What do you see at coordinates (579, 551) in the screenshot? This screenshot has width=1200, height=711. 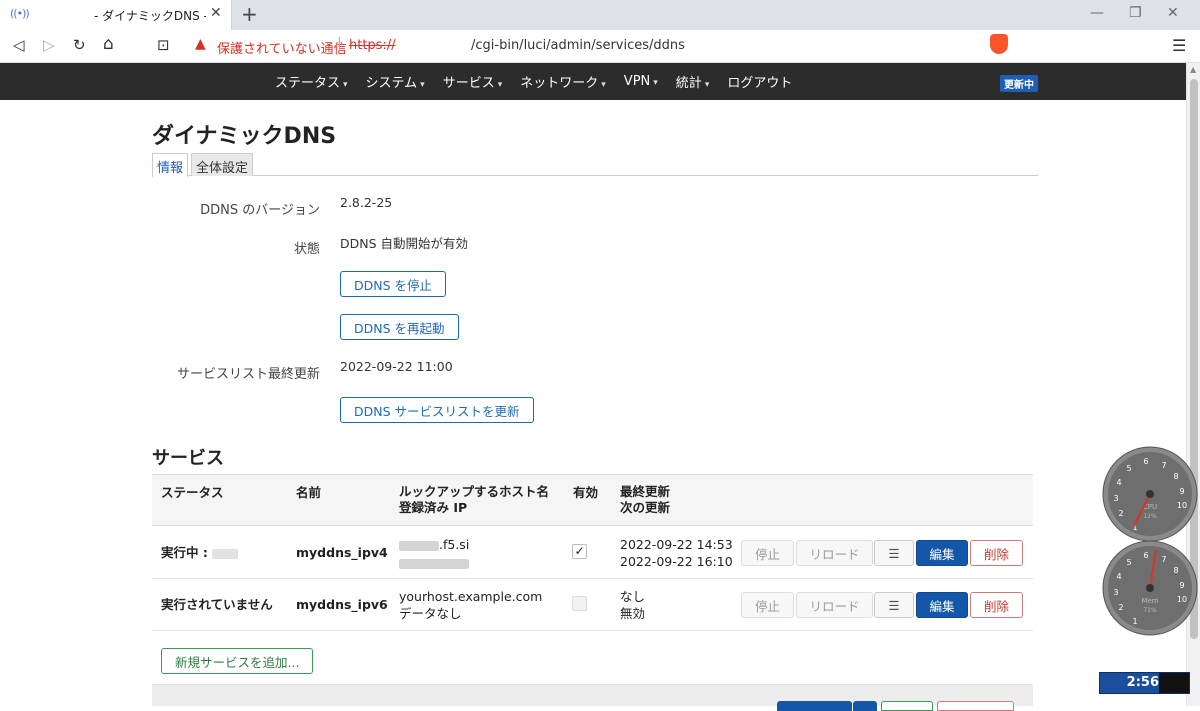 I see `enabled-checkbox: ✓` at bounding box center [579, 551].